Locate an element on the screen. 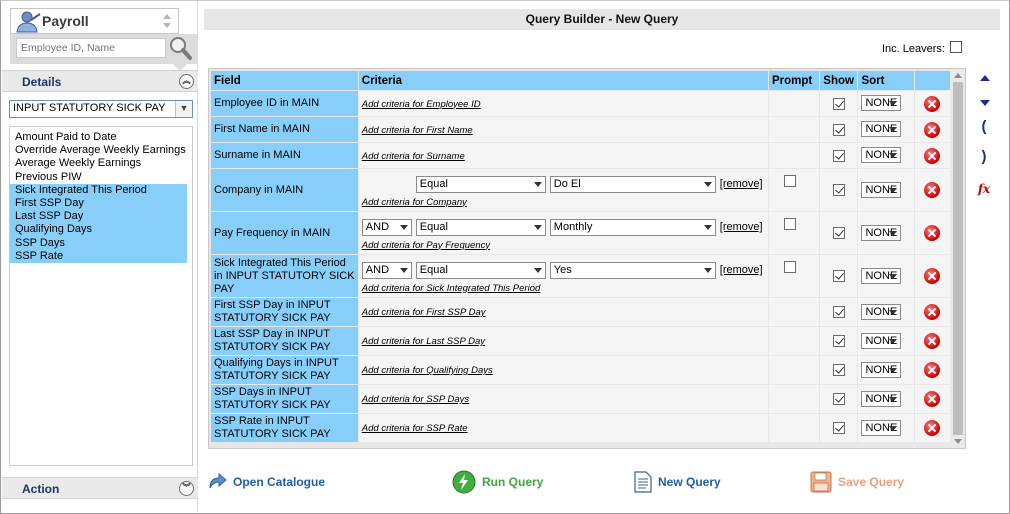 This screenshot has width=1010, height=514. add-criteria-link: Add criteria for Employee ID is located at coordinates (421, 104).